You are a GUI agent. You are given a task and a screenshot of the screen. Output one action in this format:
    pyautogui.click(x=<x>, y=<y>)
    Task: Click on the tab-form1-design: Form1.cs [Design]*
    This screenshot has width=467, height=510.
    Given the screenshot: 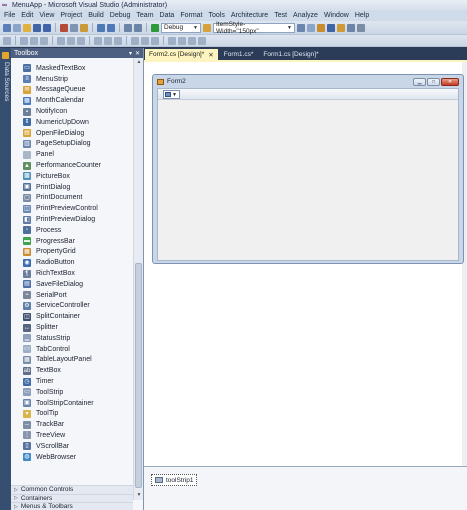 What is the action you would take?
    pyautogui.click(x=290, y=54)
    